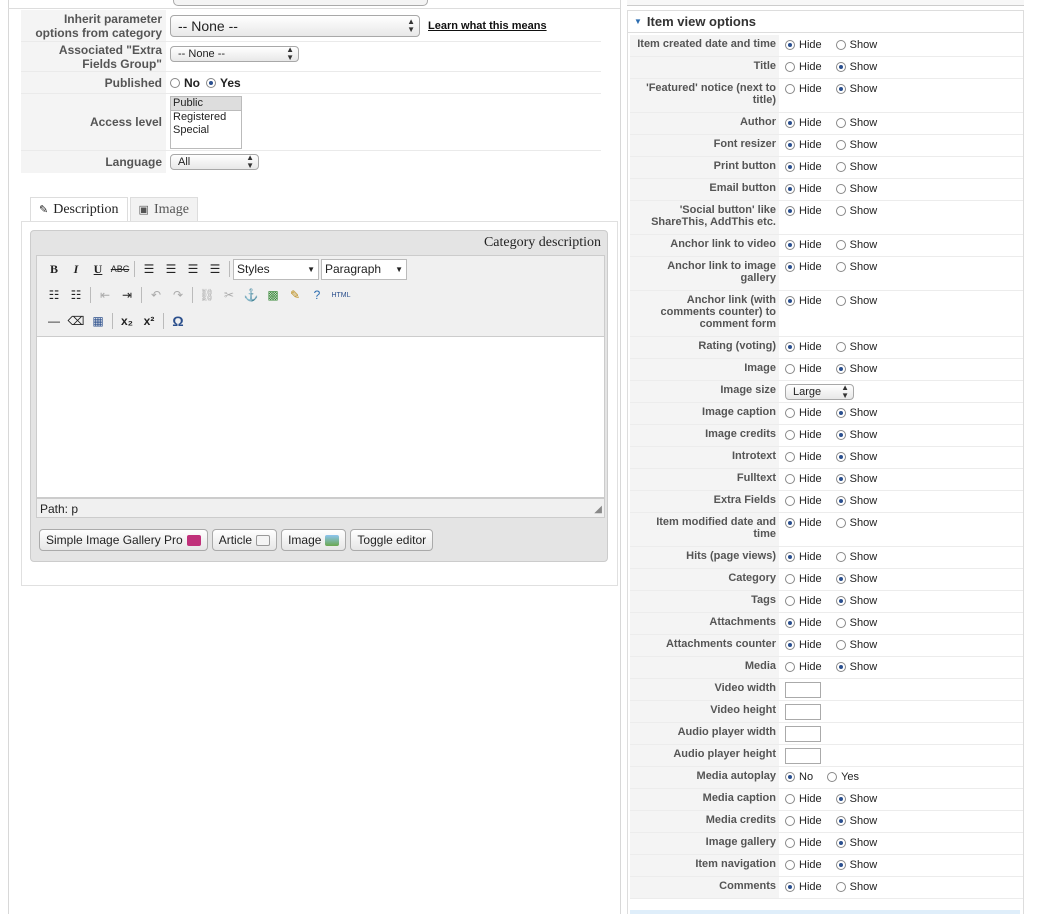  I want to click on editor-content-area, so click(320, 417).